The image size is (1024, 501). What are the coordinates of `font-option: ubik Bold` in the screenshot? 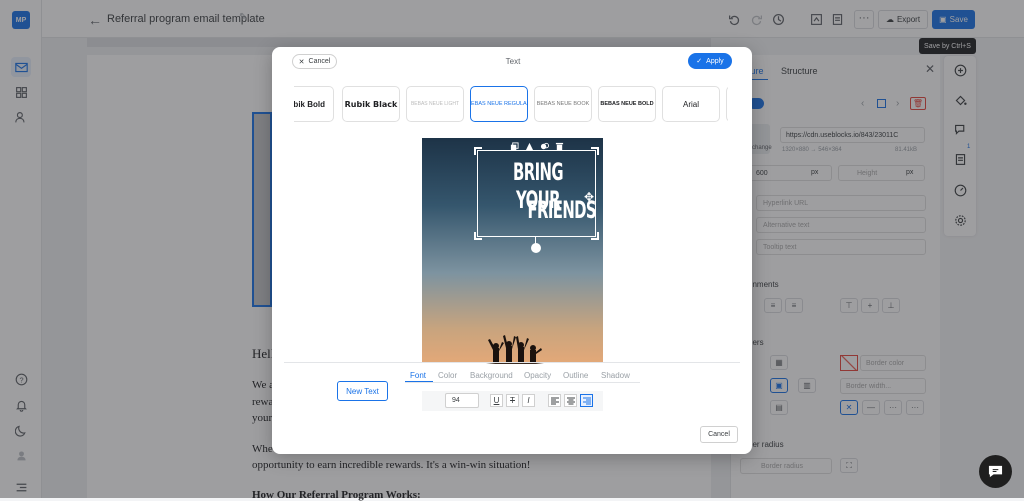 It's located at (314, 104).